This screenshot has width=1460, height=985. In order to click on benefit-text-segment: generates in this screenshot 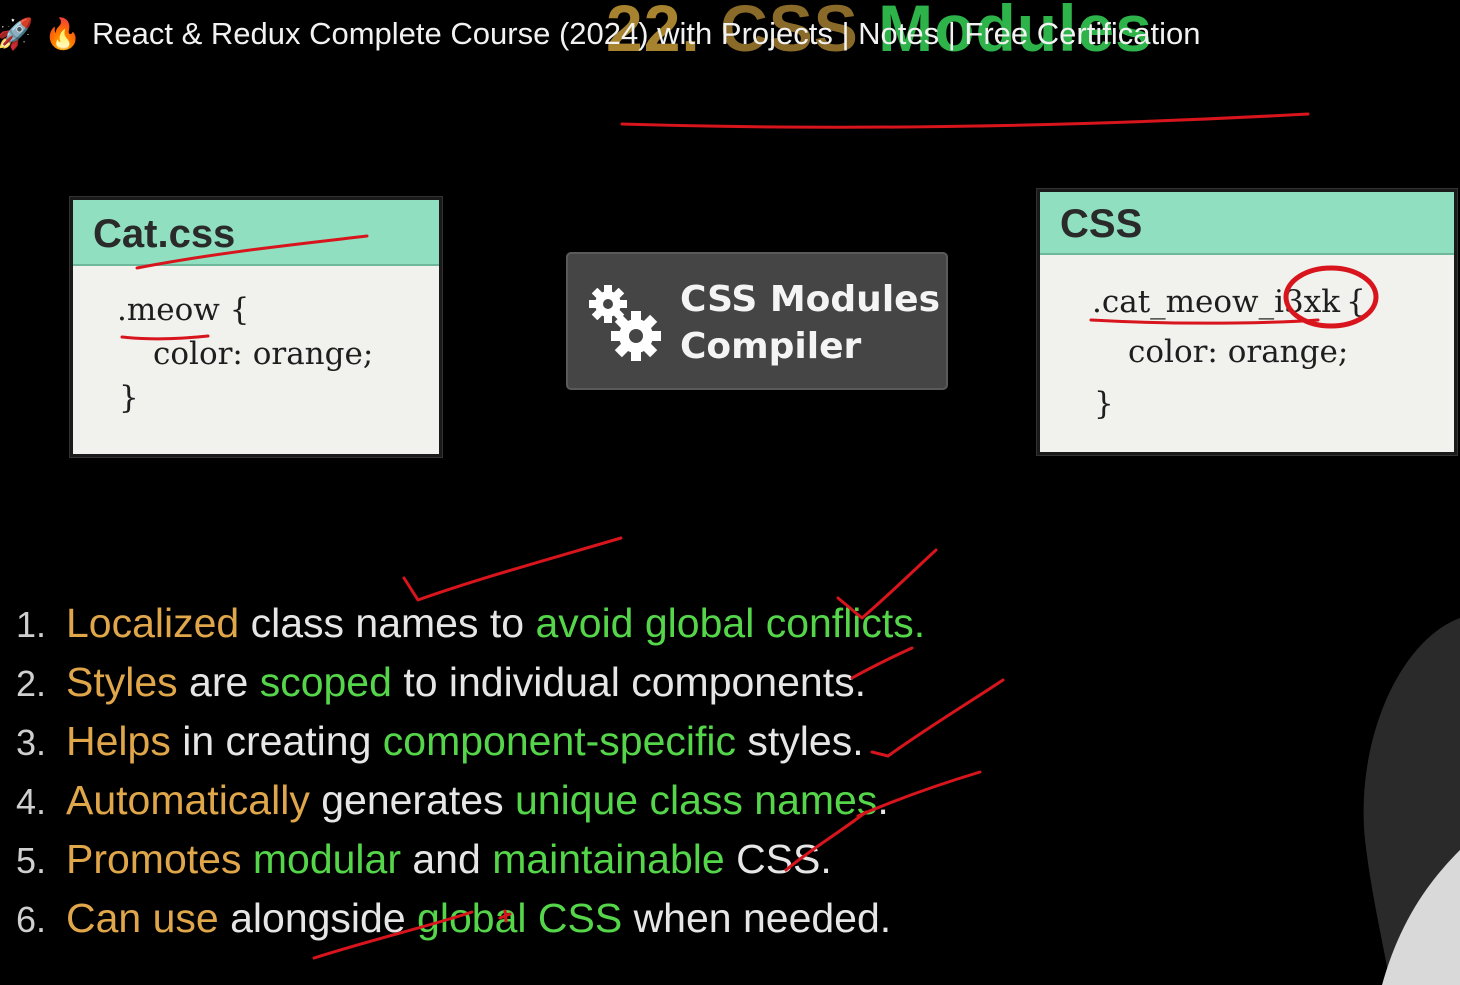, I will do `click(412, 800)`.